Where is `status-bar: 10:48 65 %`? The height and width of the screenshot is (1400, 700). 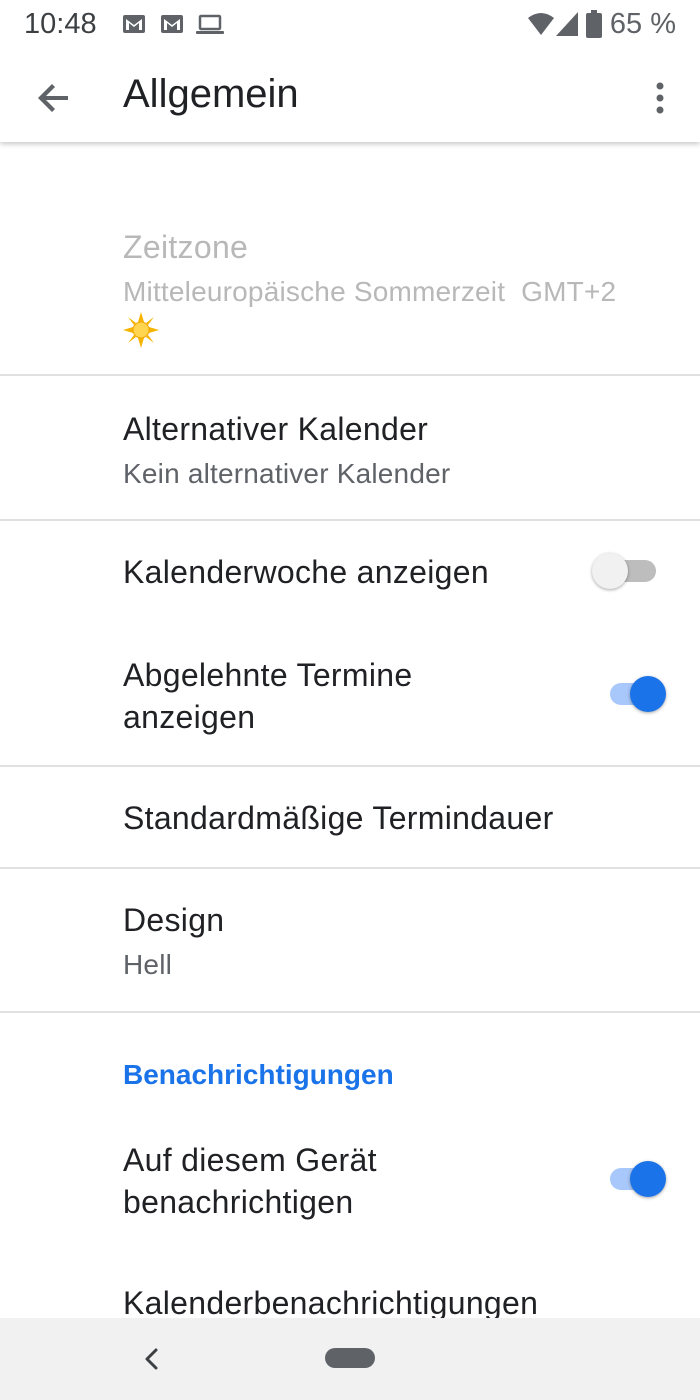 status-bar: 10:48 65 % is located at coordinates (350, 26).